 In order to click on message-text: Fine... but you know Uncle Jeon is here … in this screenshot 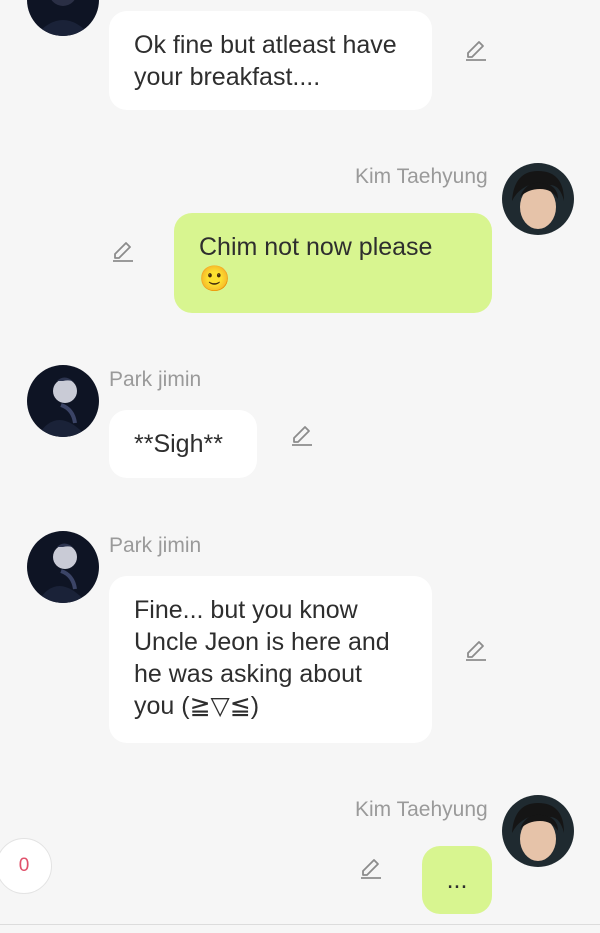, I will do `click(262, 658)`.